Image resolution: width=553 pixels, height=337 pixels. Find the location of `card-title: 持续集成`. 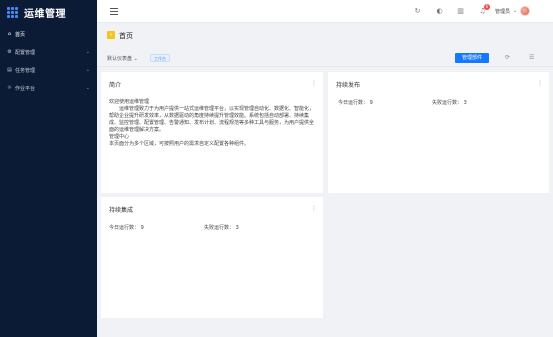

card-title: 持续集成 is located at coordinates (121, 210).